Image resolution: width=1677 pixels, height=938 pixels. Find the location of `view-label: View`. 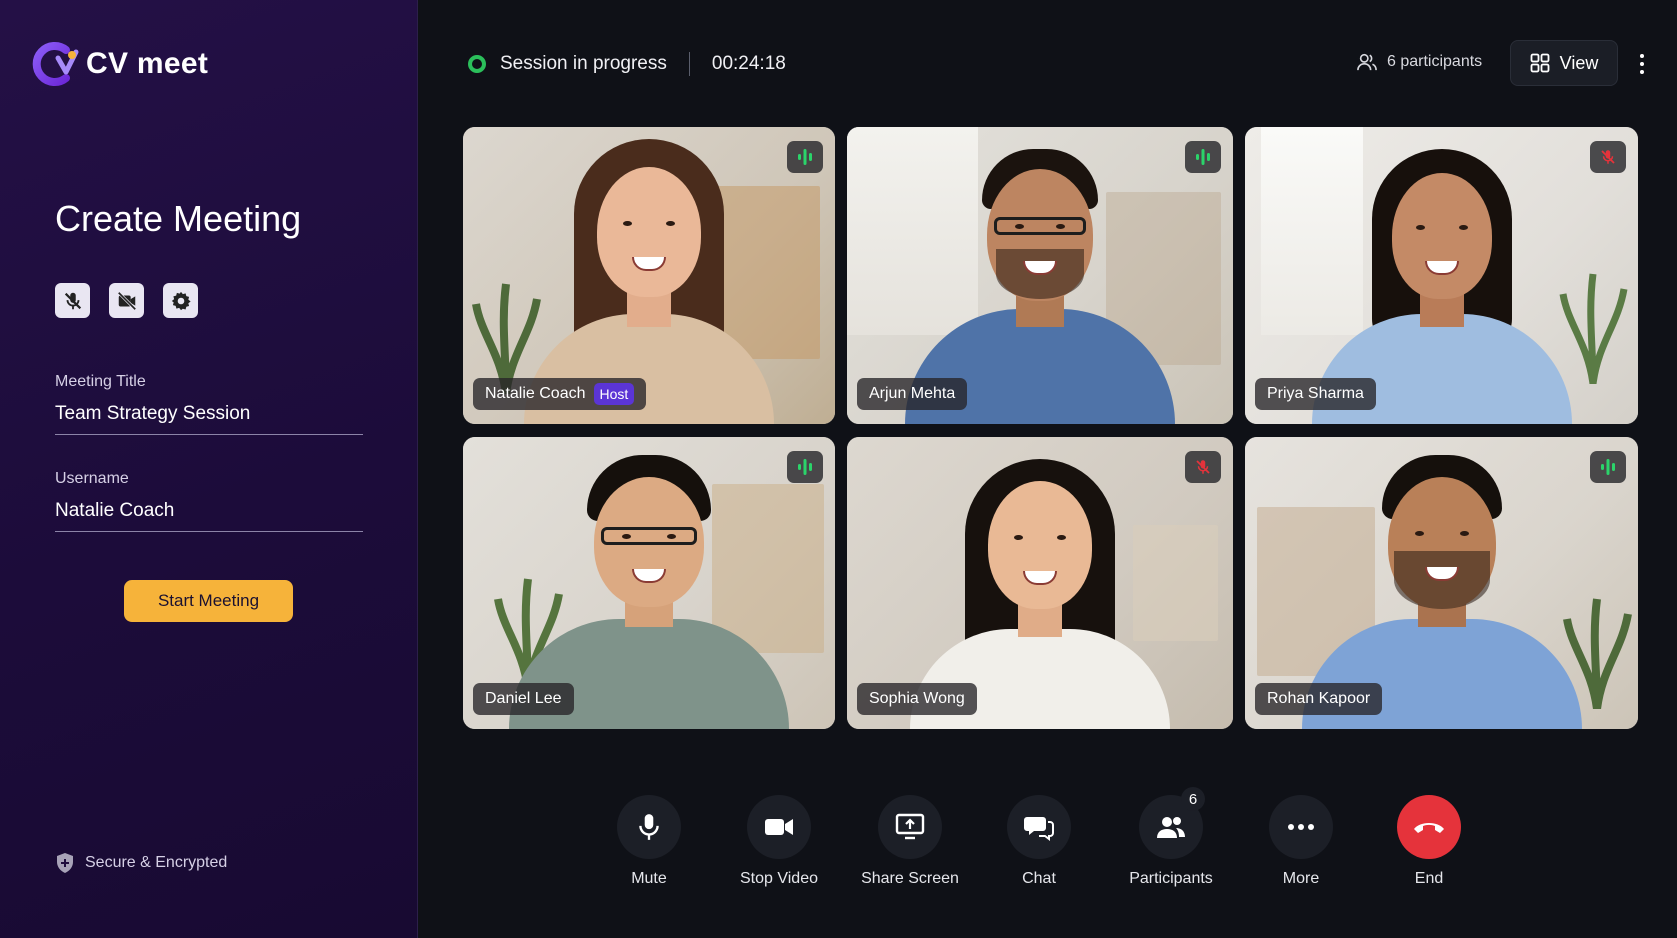

view-label: View is located at coordinates (1579, 62).